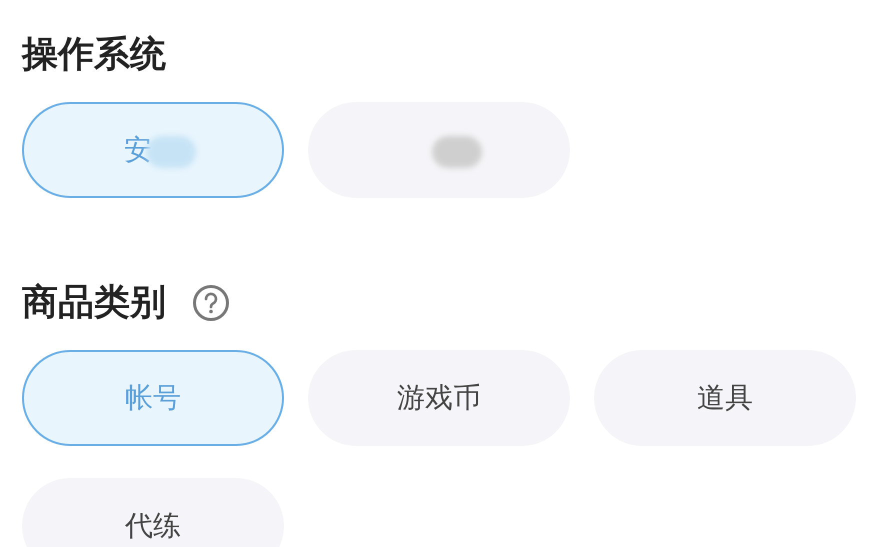 The height and width of the screenshot is (547, 882). What do you see at coordinates (94, 303) in the screenshot?
I see `section-title: 商品类别` at bounding box center [94, 303].